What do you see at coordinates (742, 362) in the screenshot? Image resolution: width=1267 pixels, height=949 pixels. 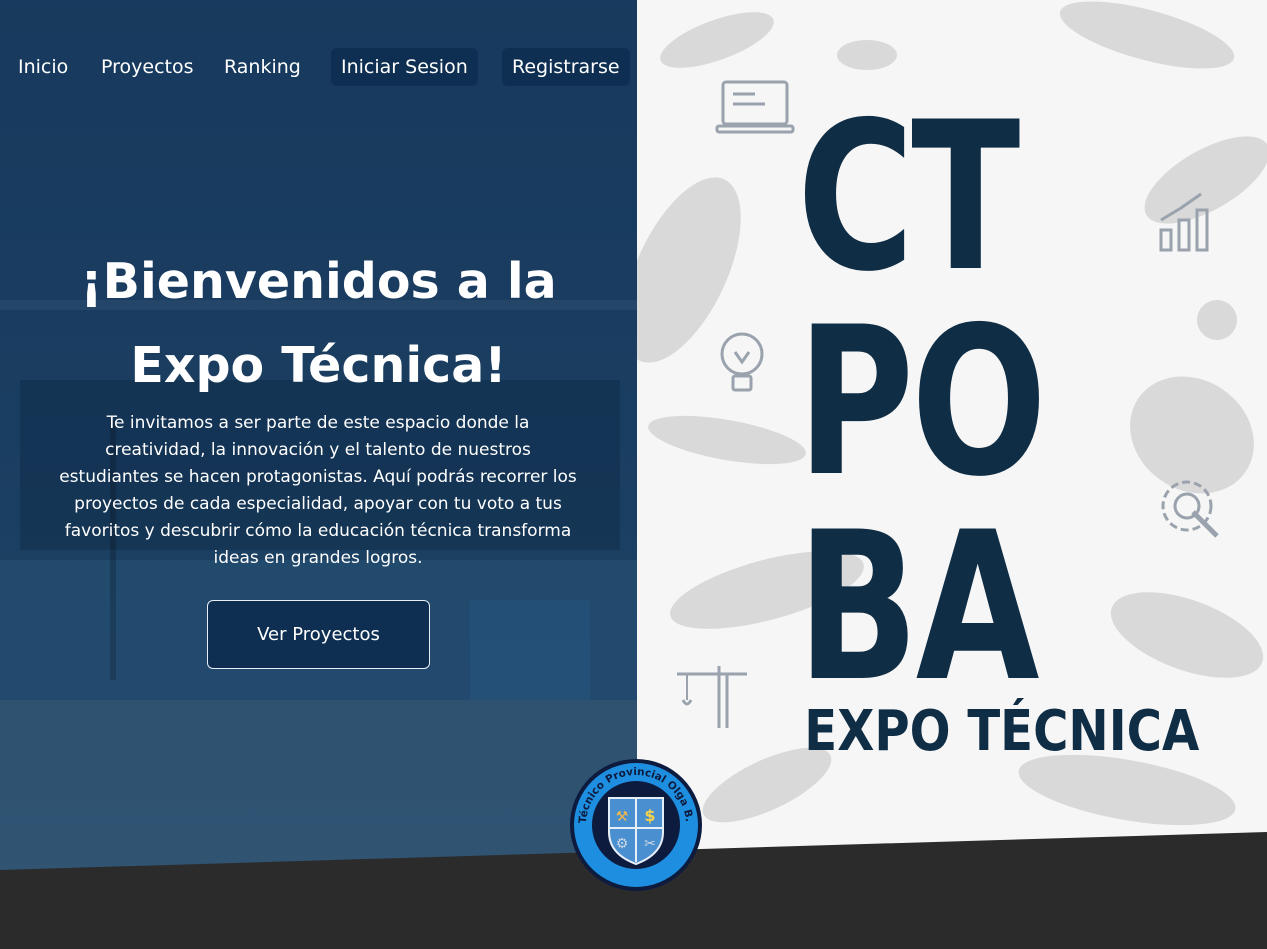 I see `lightbulb-icon` at bounding box center [742, 362].